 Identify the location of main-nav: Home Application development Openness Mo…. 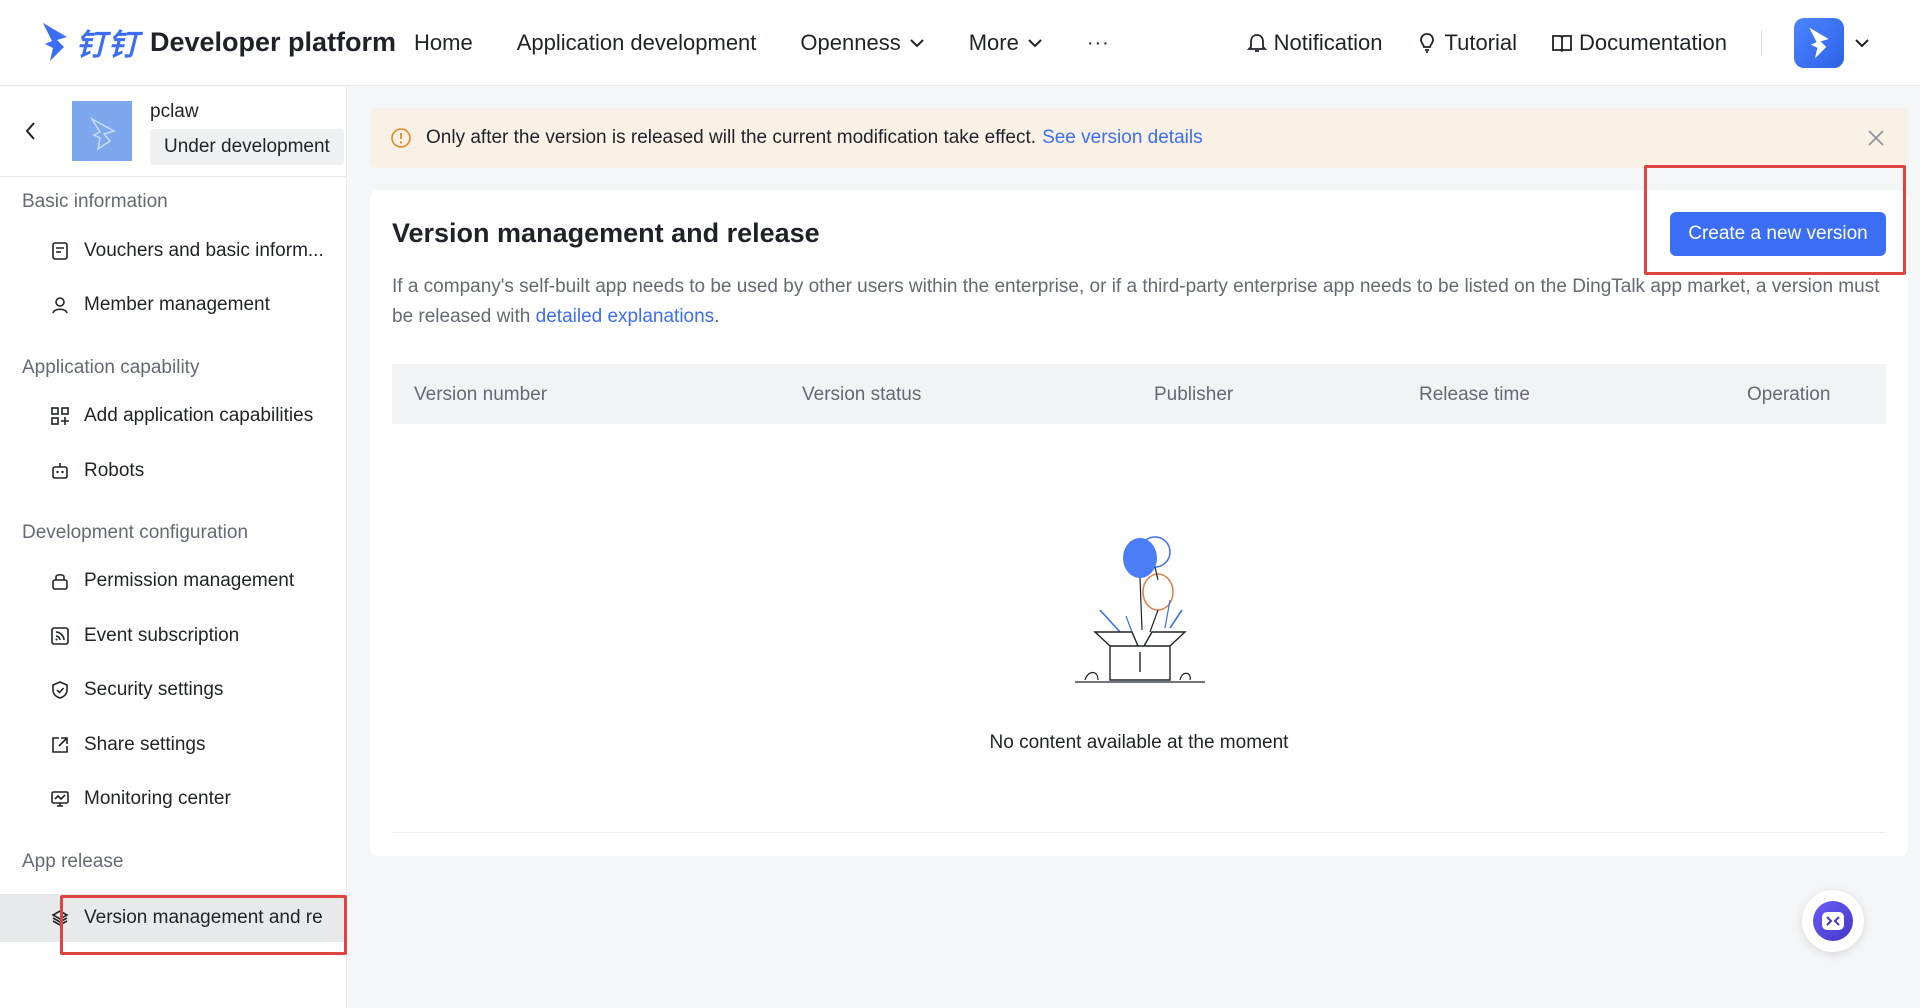
(762, 43).